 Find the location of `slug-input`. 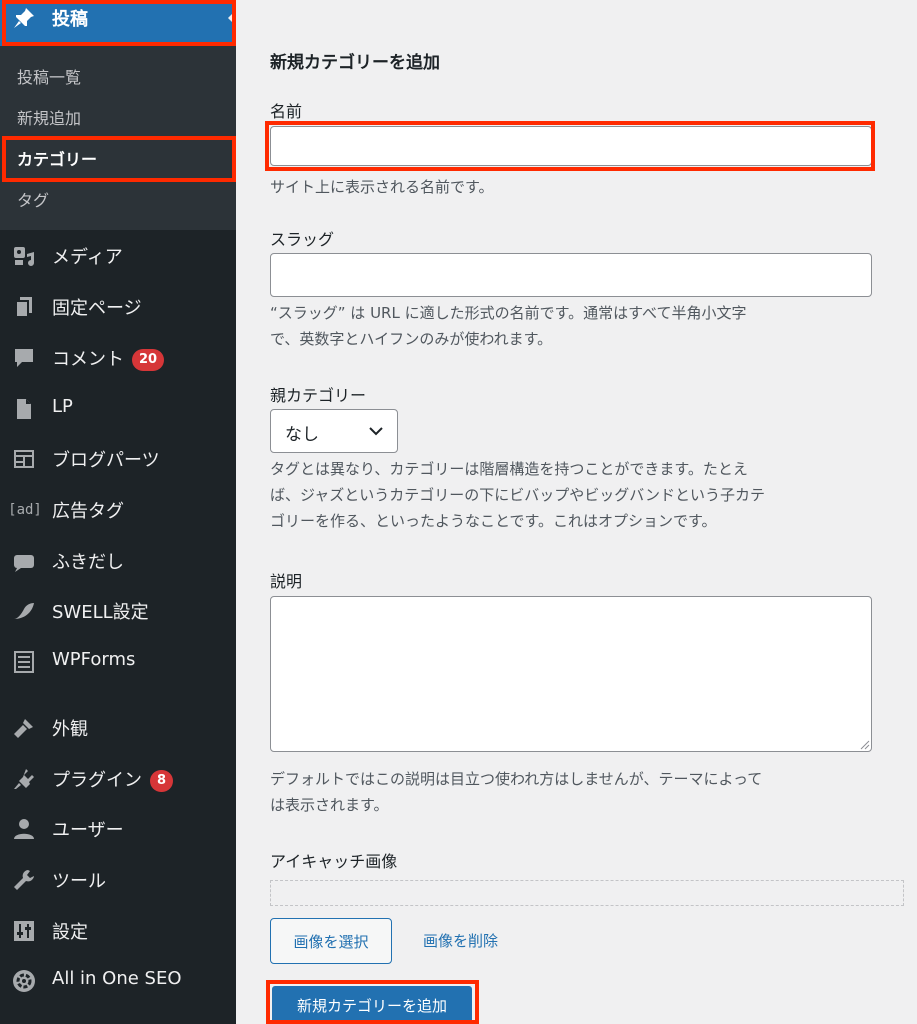

slug-input is located at coordinates (571, 275).